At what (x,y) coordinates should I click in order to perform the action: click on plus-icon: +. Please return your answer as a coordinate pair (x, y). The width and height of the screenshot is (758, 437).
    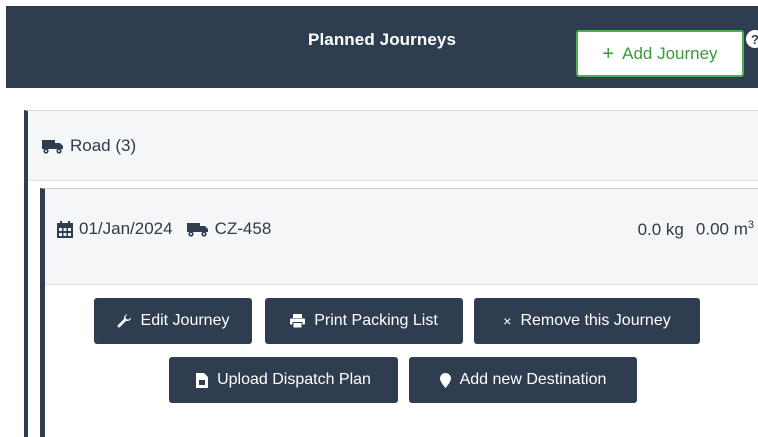
    Looking at the image, I should click on (608, 53).